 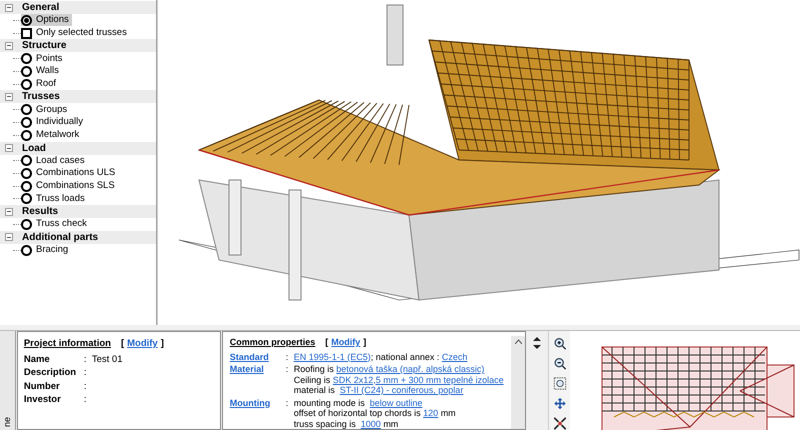 I want to click on tree-item: Individually, so click(x=53, y=122).